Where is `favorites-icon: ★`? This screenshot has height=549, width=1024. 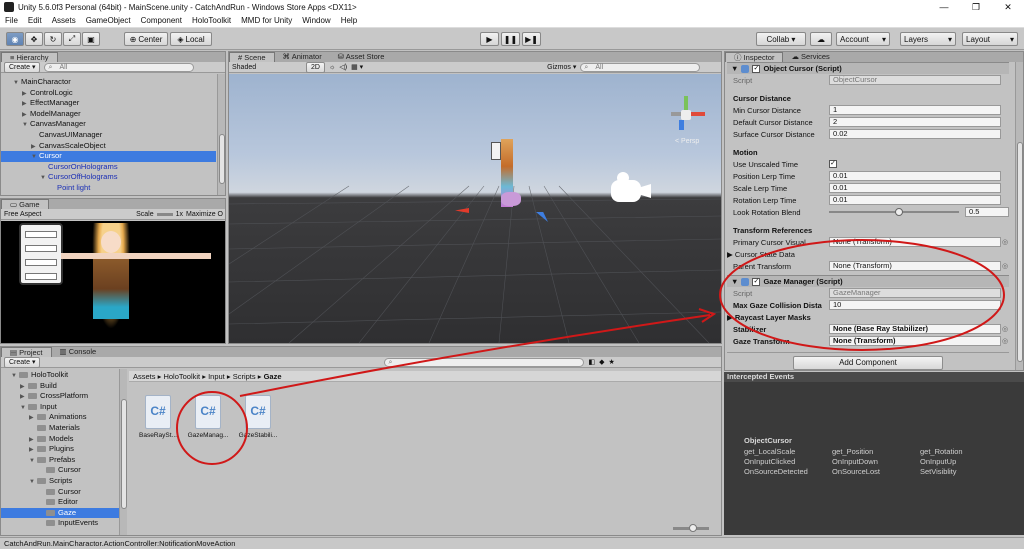 favorites-icon: ★ is located at coordinates (611, 362).